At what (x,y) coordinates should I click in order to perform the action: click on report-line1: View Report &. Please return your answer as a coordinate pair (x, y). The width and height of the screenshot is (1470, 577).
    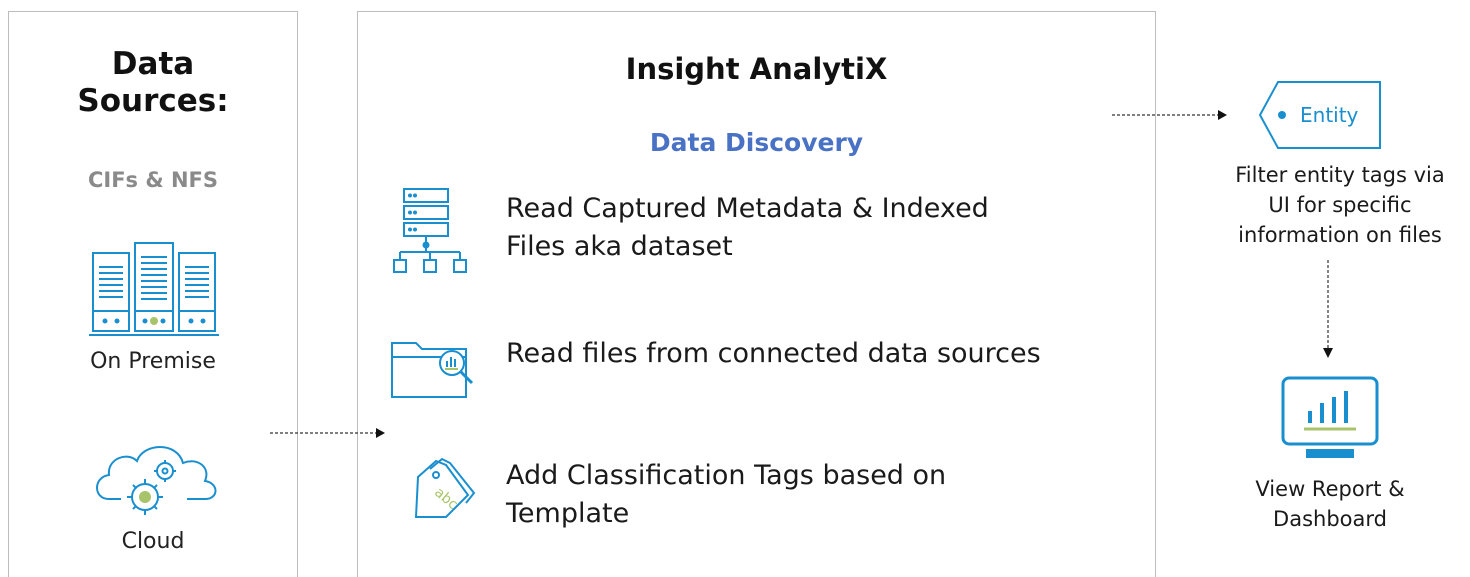
    Looking at the image, I should click on (1330, 489).